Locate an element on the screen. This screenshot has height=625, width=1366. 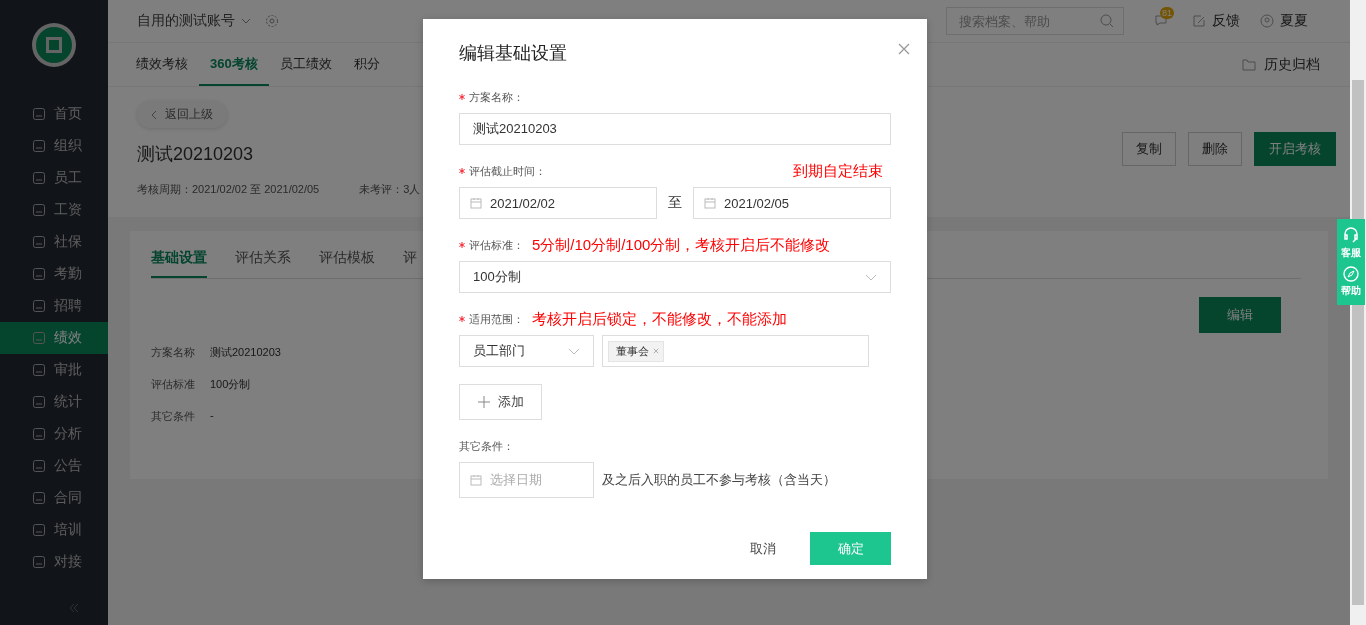
nav-item: 合同 is located at coordinates (54, 498).